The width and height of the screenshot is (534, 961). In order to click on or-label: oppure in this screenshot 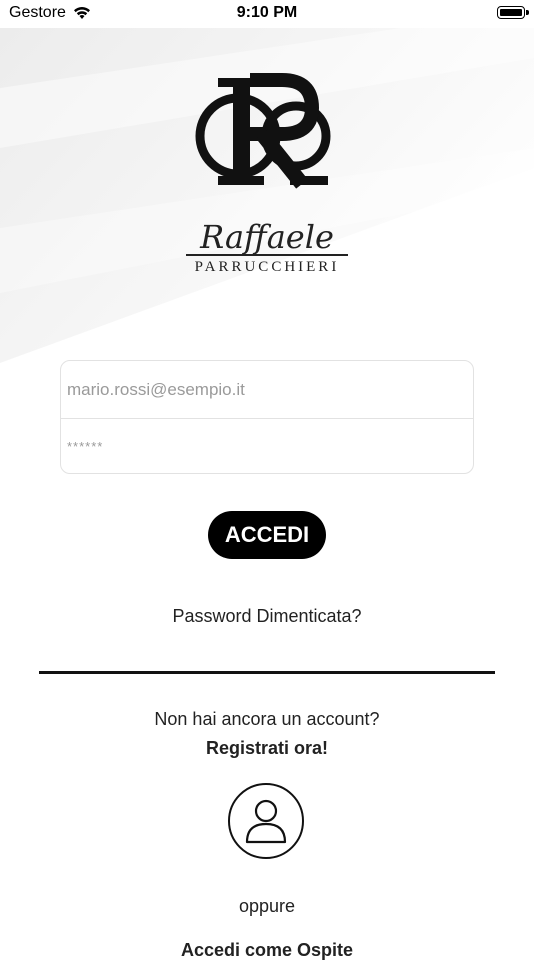, I will do `click(267, 906)`.